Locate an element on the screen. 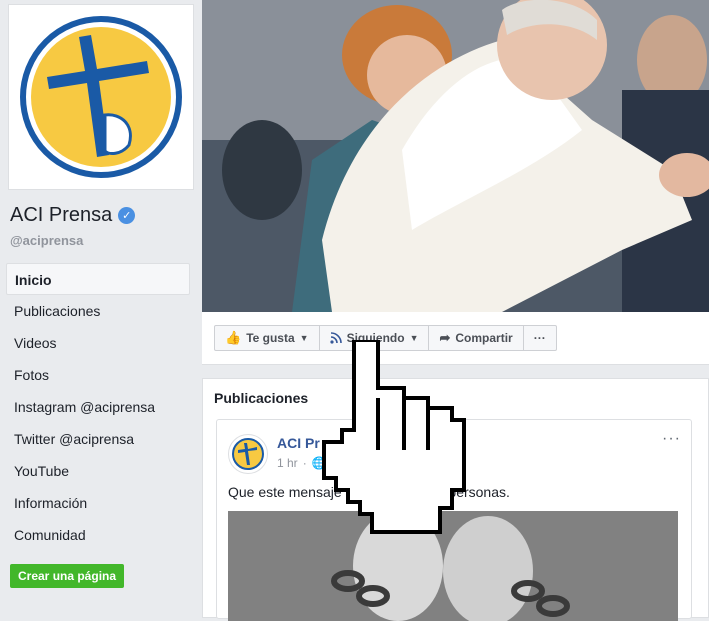 This screenshot has width=709, height=621. page-name: ACI Prensa ✓ is located at coordinates (73, 215).